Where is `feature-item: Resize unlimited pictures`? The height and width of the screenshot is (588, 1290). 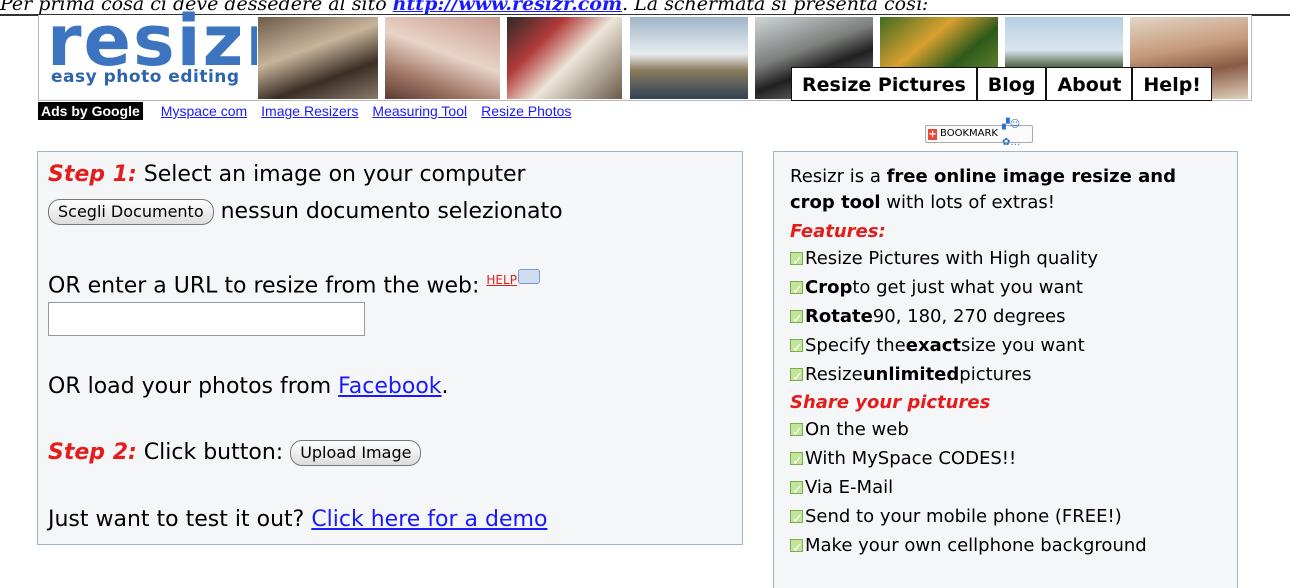
feature-item: Resize unlimited pictures is located at coordinates (1013, 376).